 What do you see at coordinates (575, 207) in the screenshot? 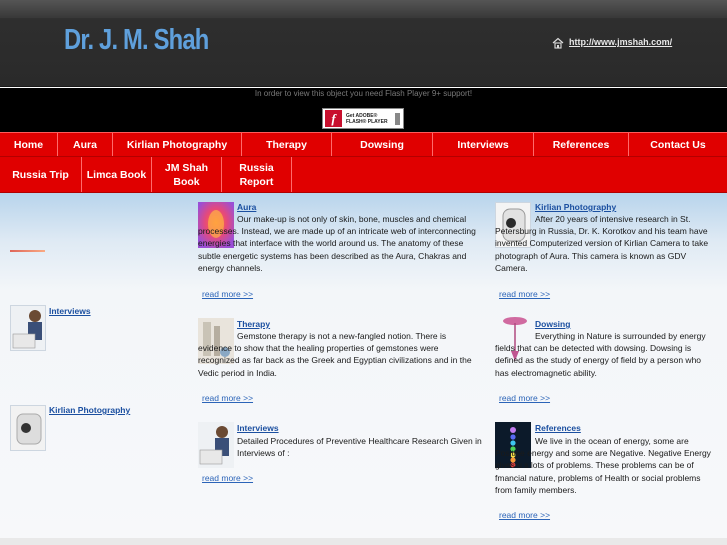
I see `article-title-kirlian-photography: Kirlian Photography` at bounding box center [575, 207].